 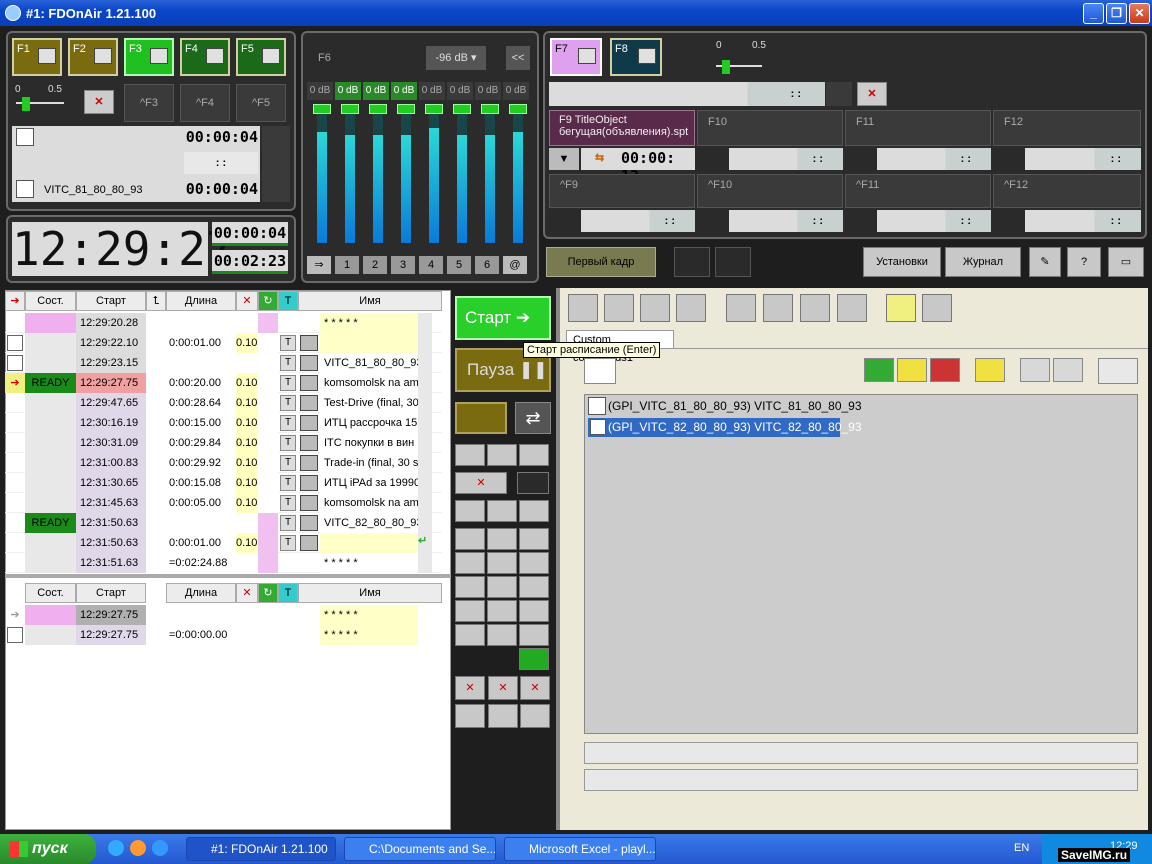 What do you see at coordinates (487, 265) in the screenshot?
I see `channel-button: 6` at bounding box center [487, 265].